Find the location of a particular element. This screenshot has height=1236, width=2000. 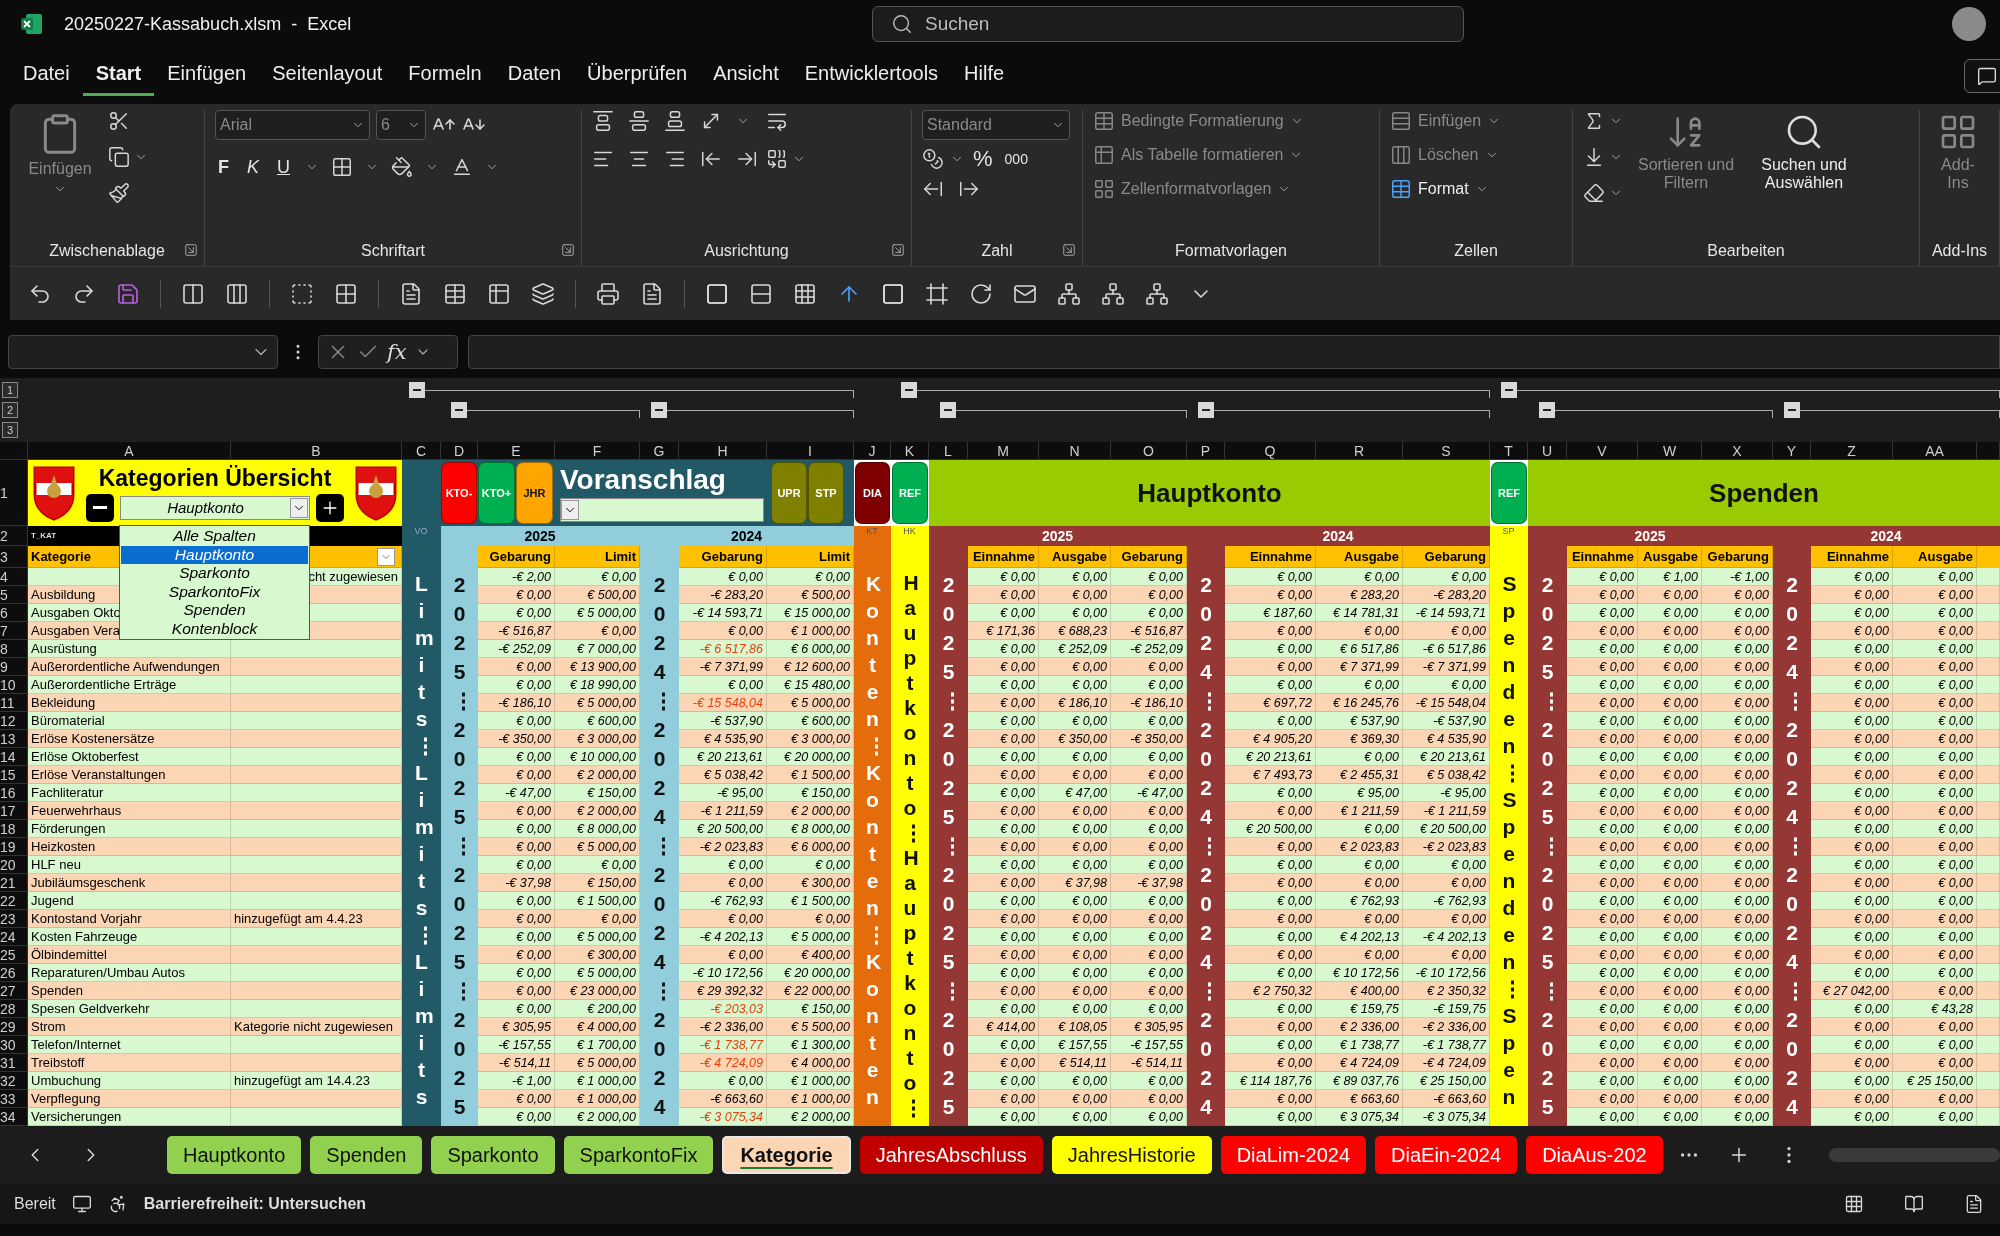

document-icon is located at coordinates (411, 293).